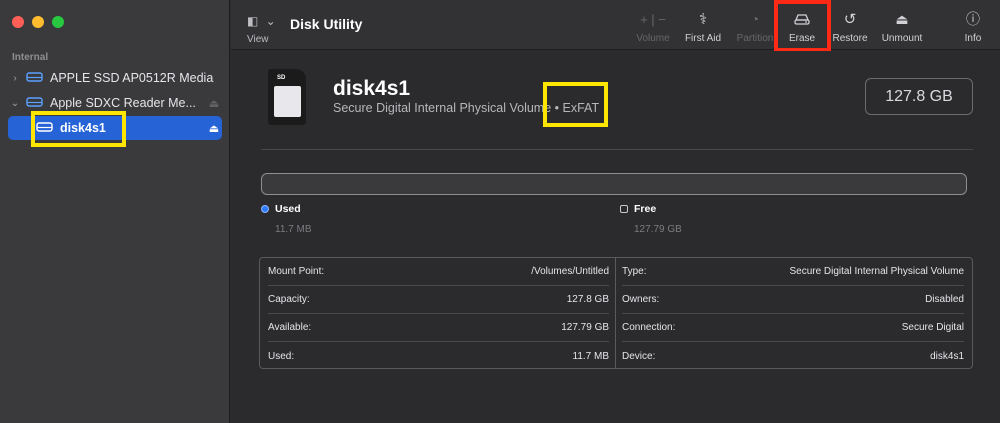  What do you see at coordinates (289, 299) in the screenshot?
I see `info-key: Capacity:` at bounding box center [289, 299].